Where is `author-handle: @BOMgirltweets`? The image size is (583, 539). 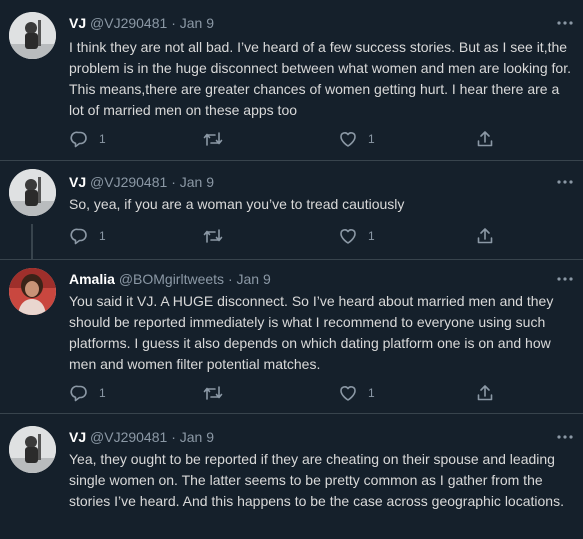
author-handle: @BOMgirltweets is located at coordinates (171, 279).